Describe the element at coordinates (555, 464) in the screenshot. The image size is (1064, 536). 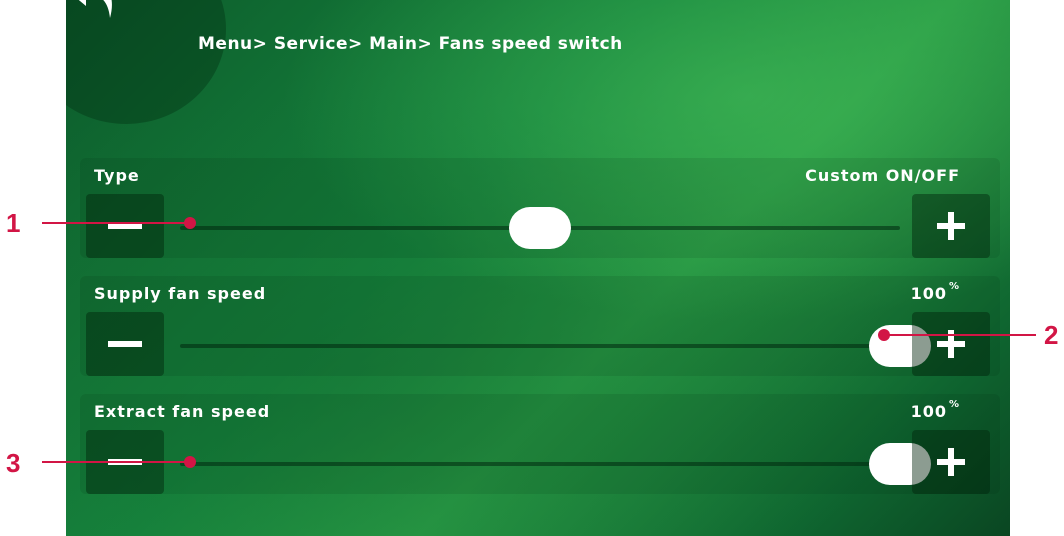
I see `extract-fan-slider-track` at that location.